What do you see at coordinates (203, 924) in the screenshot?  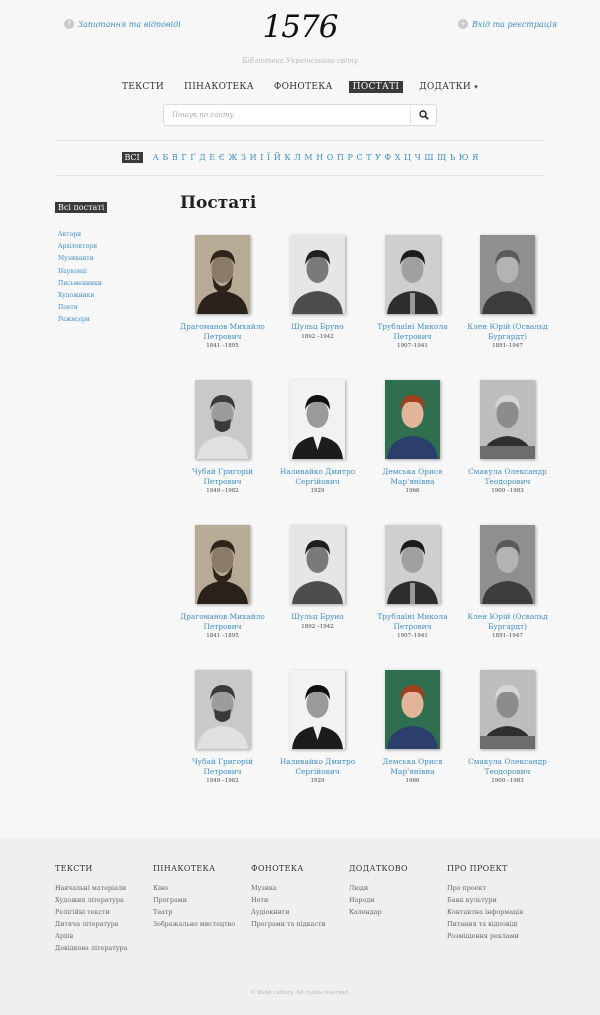 I see `footer-link: Зображальне мистецтво` at bounding box center [203, 924].